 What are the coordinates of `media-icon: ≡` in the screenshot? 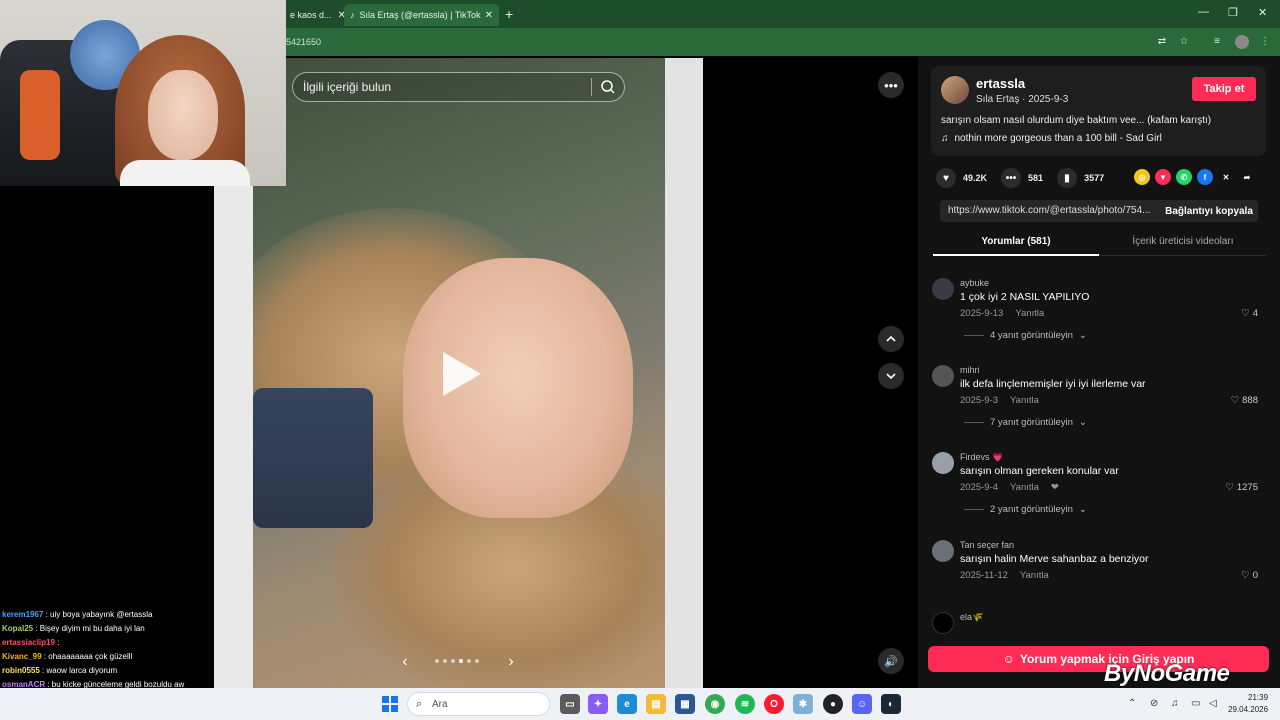 It's located at (1217, 42).